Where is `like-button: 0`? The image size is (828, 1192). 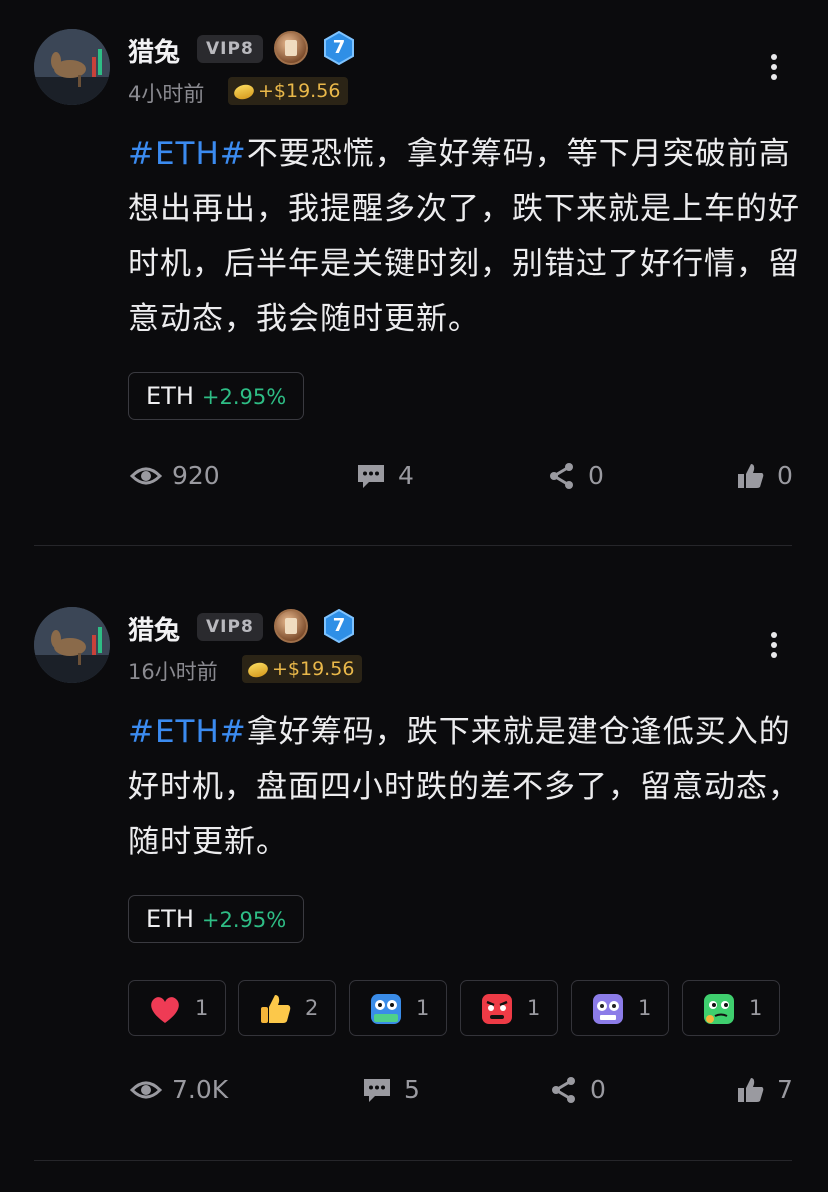 like-button: 0 is located at coordinates (772, 476).